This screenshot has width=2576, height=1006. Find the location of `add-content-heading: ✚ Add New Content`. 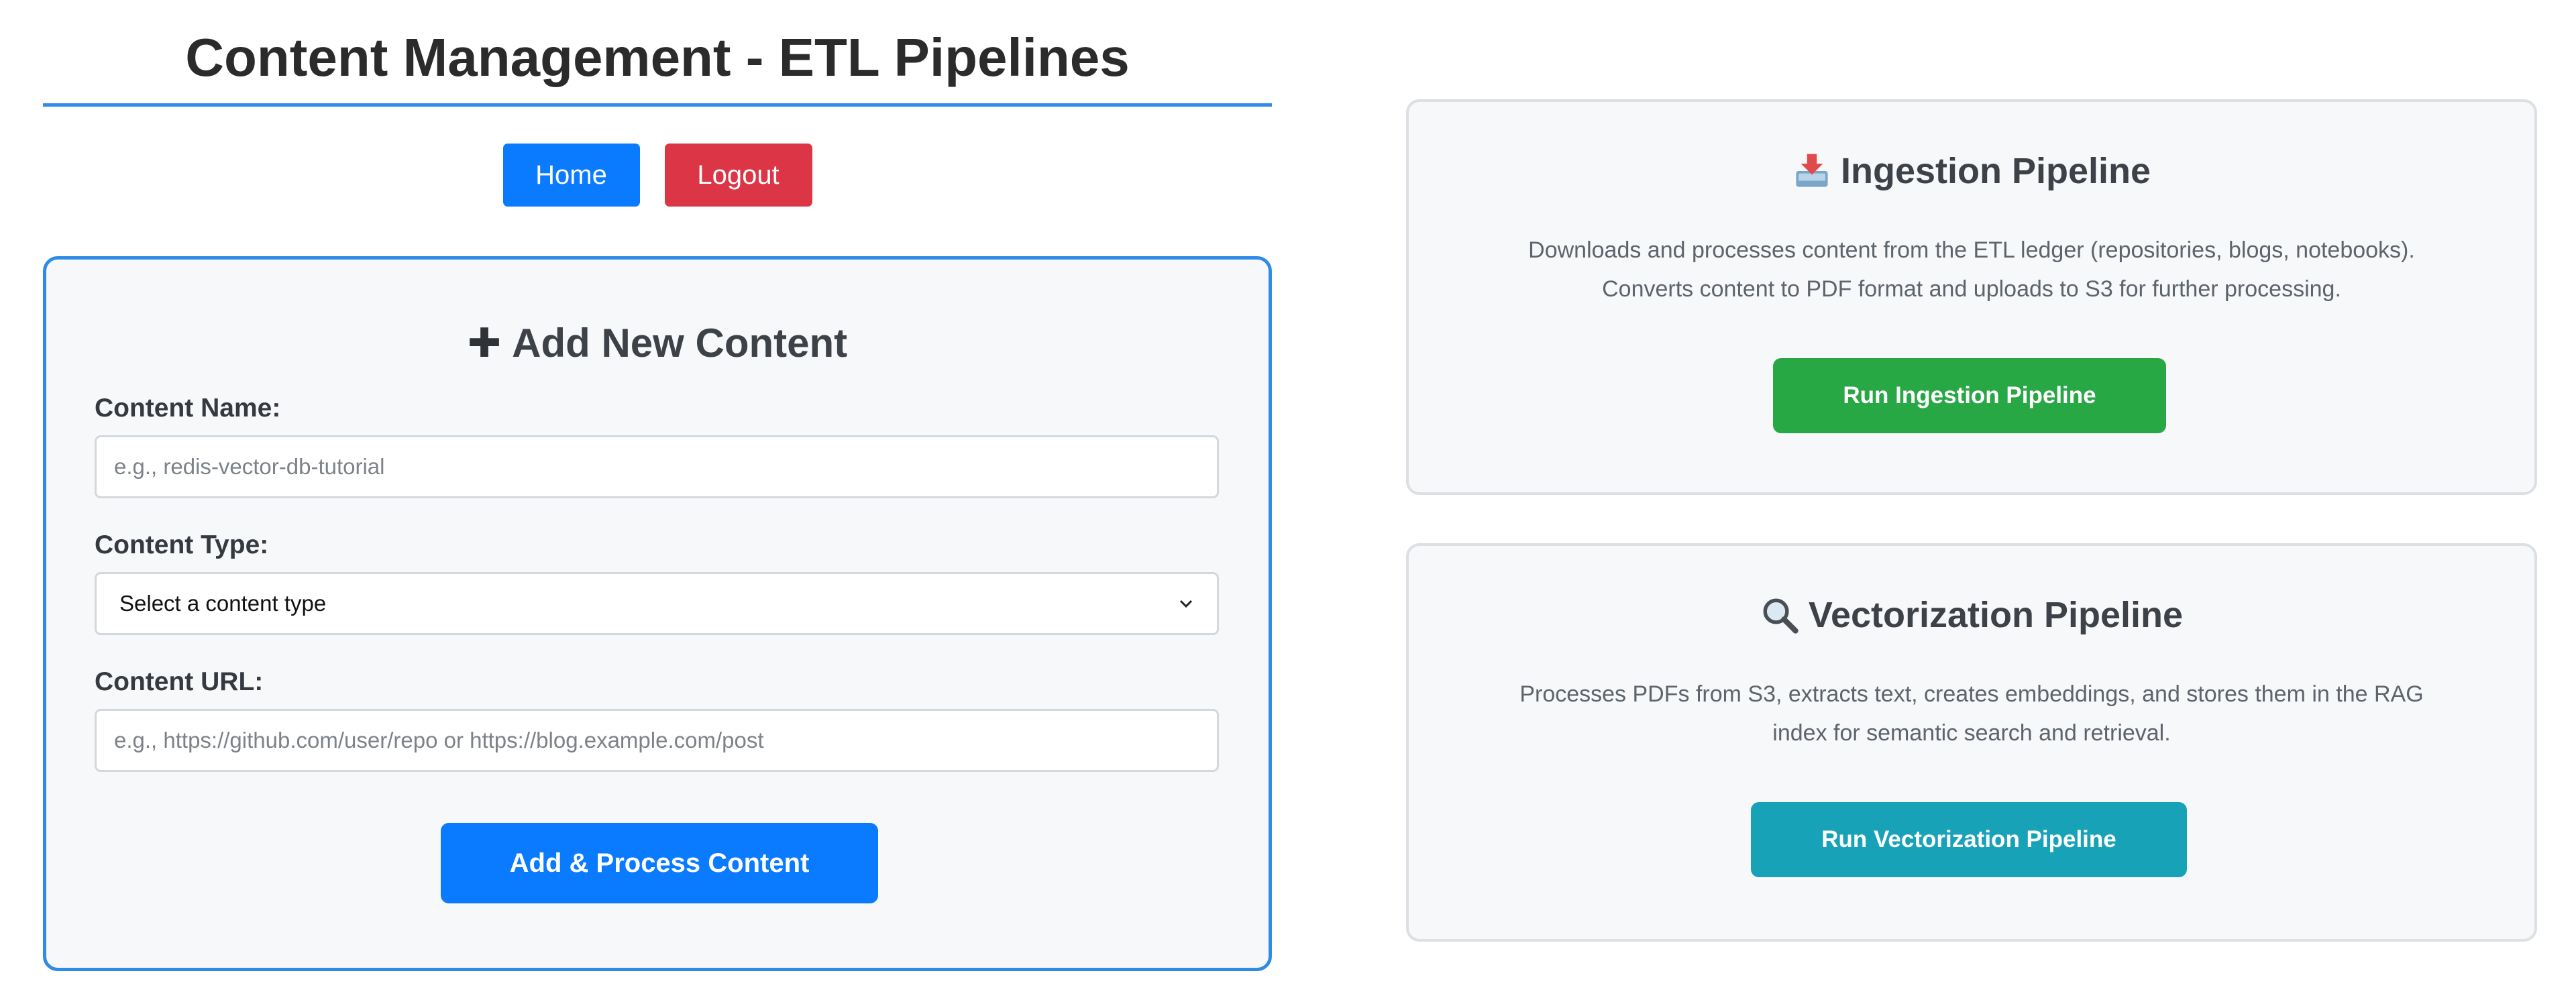

add-content-heading: ✚ Add New Content is located at coordinates (657, 343).